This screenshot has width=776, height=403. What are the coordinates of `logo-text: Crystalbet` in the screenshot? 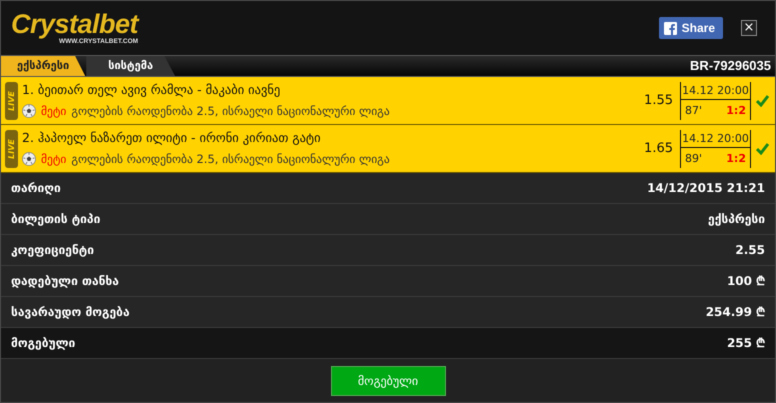 It's located at (74, 24).